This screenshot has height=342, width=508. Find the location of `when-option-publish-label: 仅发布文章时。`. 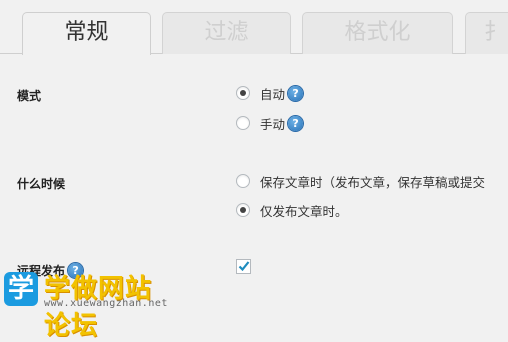

when-option-publish-label: 仅发布文章时。 is located at coordinates (304, 211).